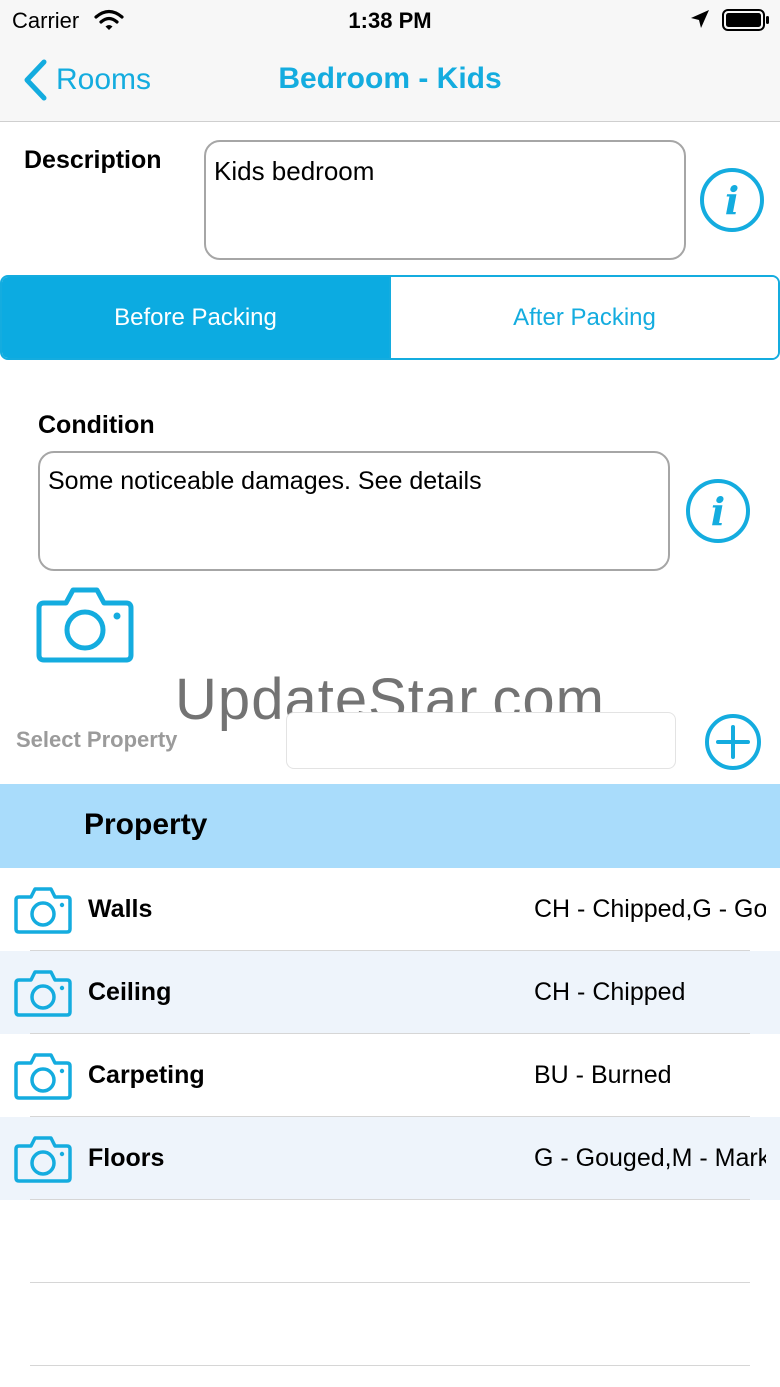  What do you see at coordinates (445, 200) in the screenshot?
I see `description-field: Kids bedroom` at bounding box center [445, 200].